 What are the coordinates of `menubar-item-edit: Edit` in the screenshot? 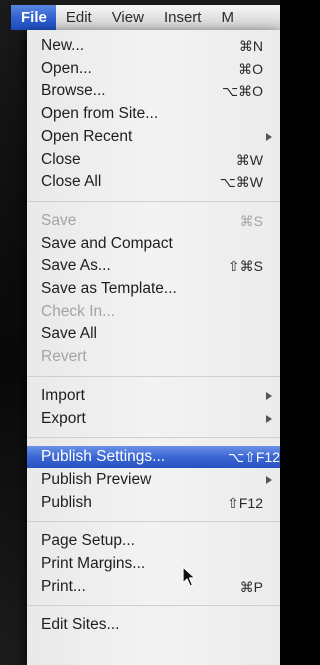 It's located at (79, 17).